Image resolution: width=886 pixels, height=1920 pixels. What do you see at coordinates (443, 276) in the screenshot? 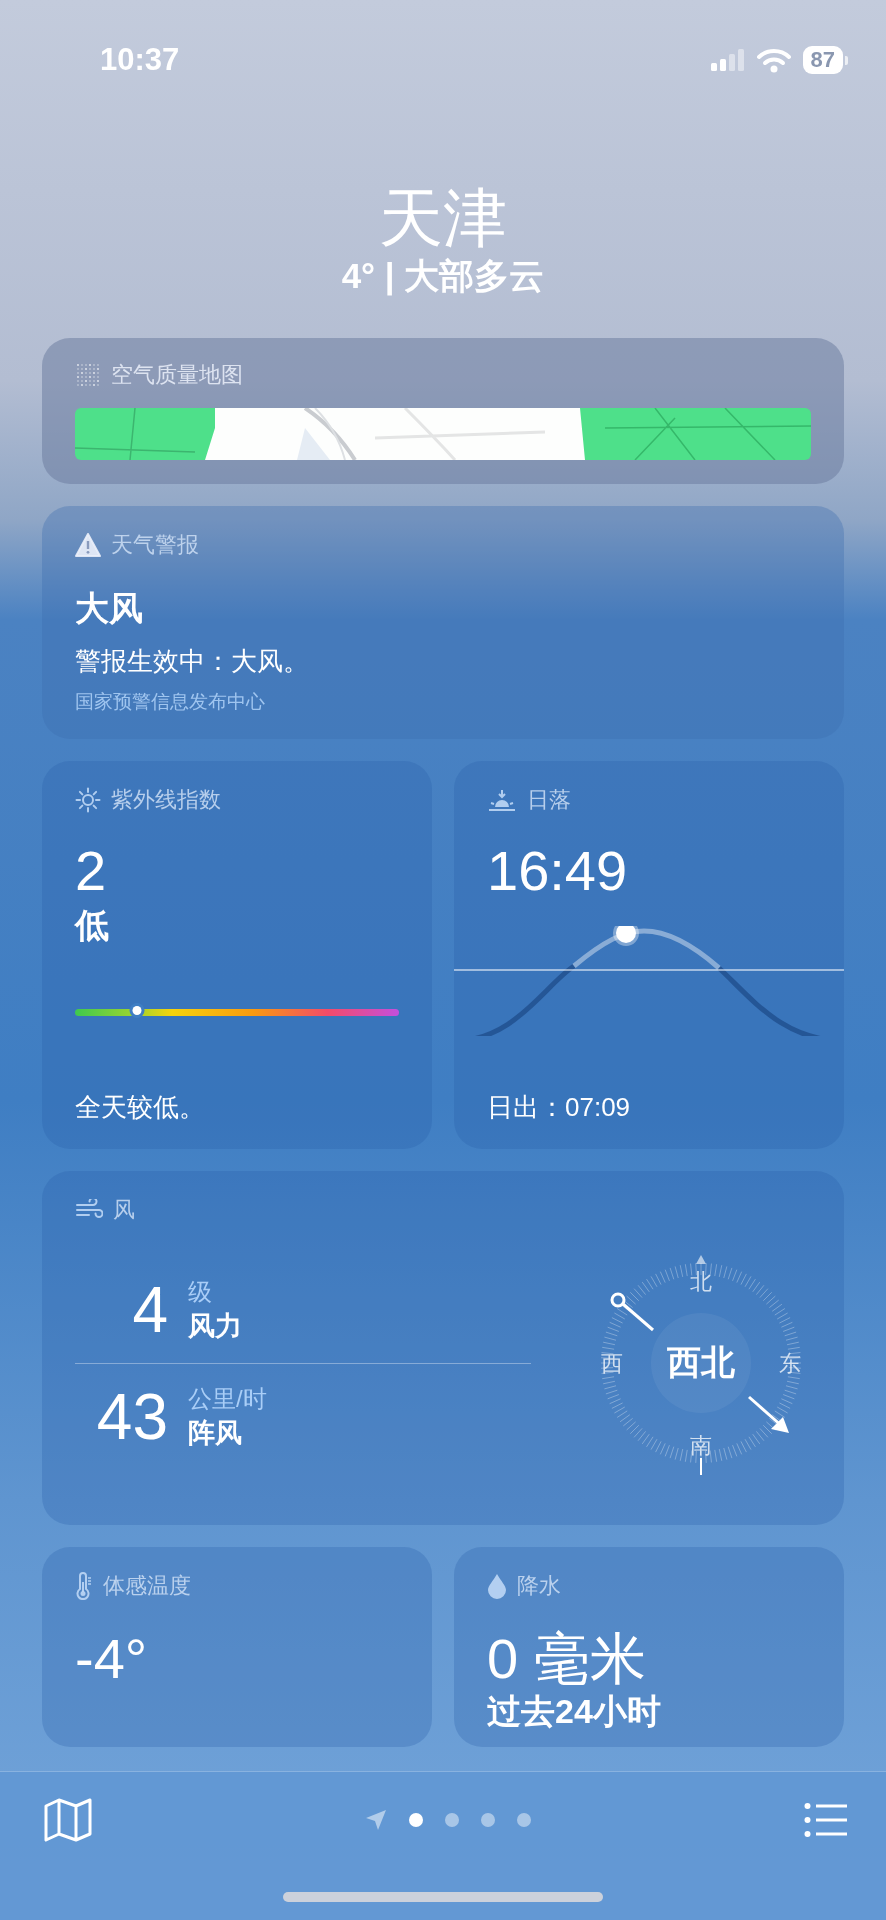
I see `weather-summary: 4° | 大部多云` at bounding box center [443, 276].